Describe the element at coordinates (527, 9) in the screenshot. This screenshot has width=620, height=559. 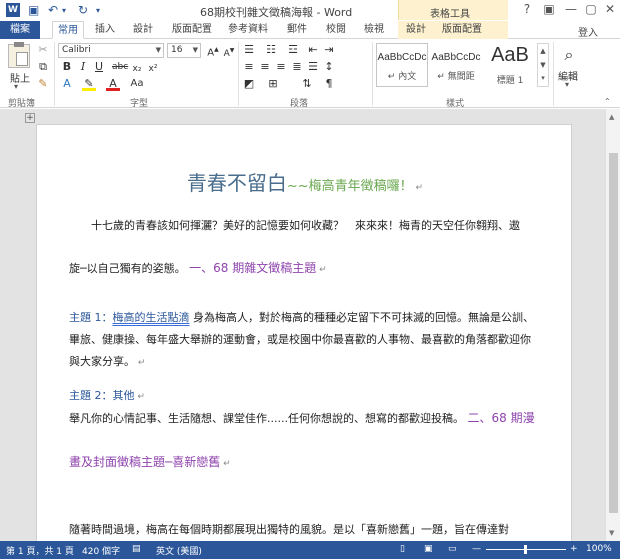
I see `help-icon: ?` at that location.